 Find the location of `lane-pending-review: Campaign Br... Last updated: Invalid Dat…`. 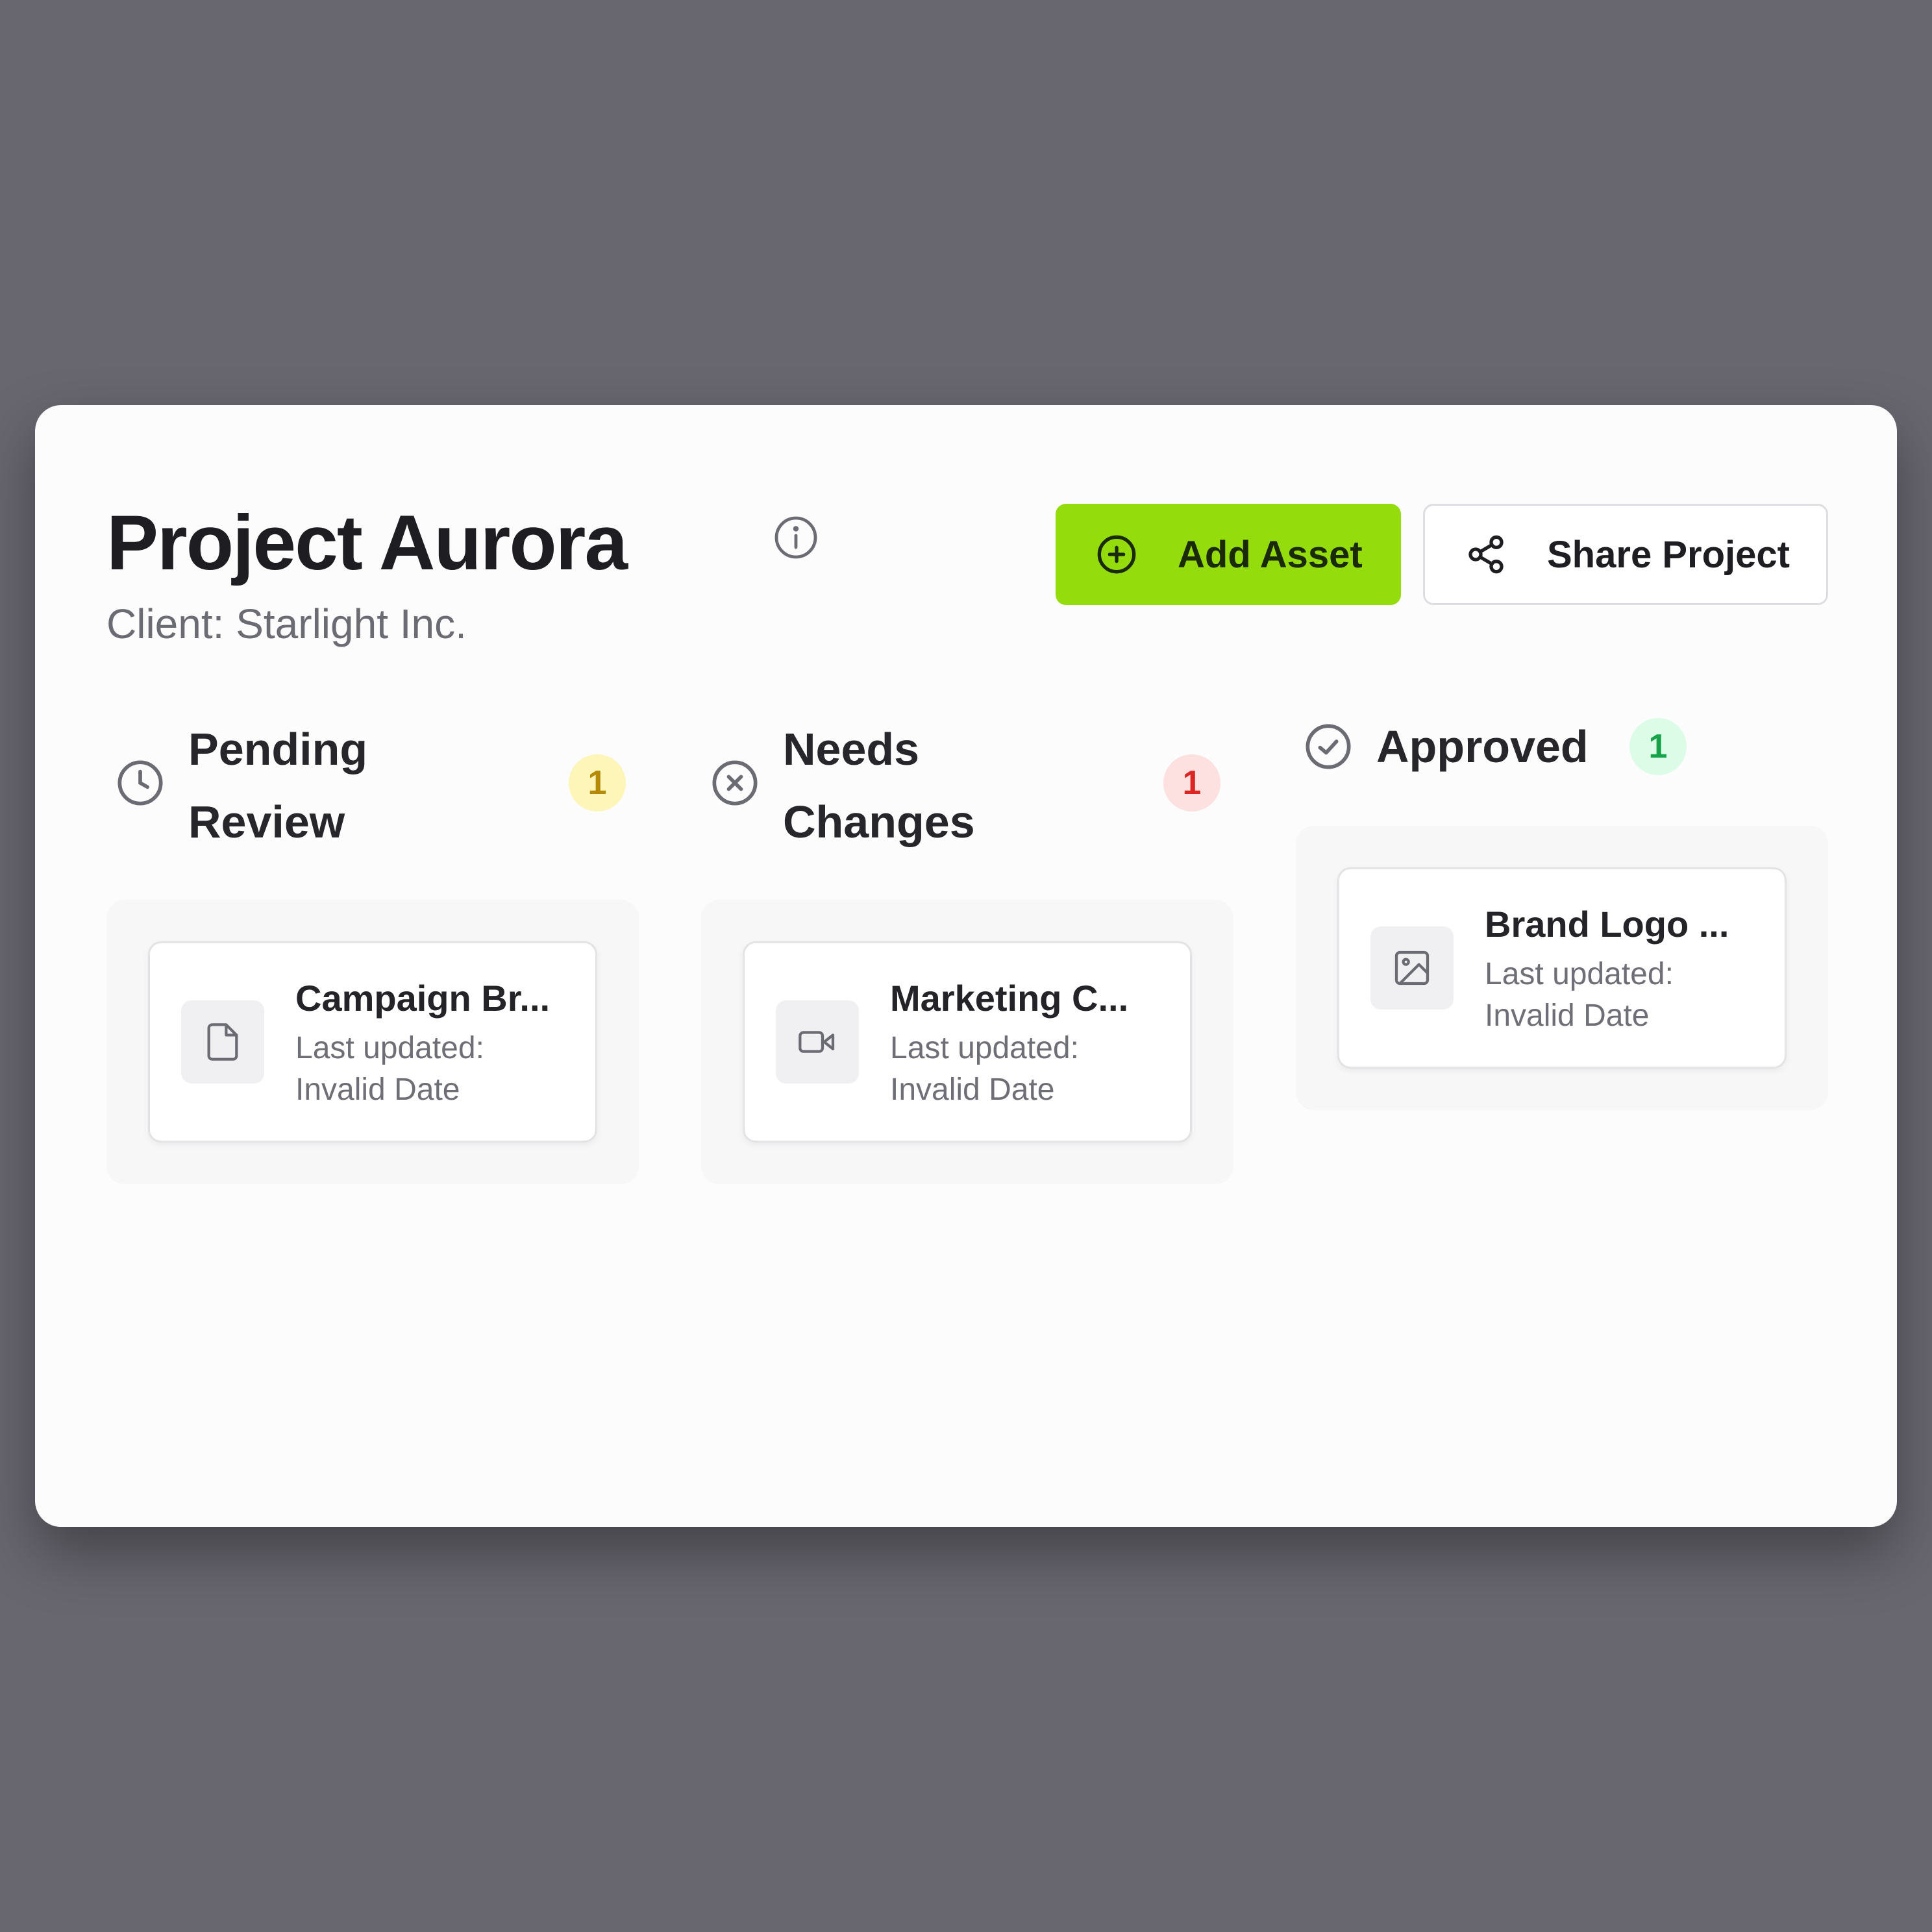

lane-pending-review: Campaign Br... Last updated: Invalid Dat… is located at coordinates (372, 1042).